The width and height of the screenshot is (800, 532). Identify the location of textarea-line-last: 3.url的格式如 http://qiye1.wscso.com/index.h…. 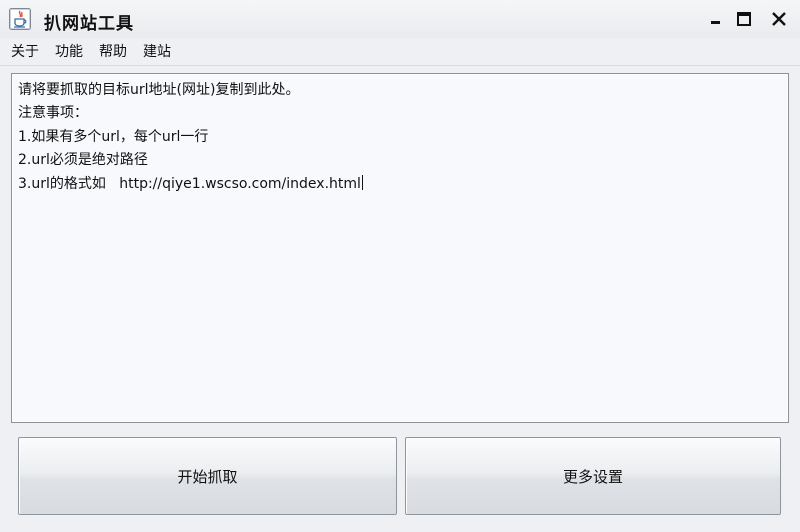
(400, 184).